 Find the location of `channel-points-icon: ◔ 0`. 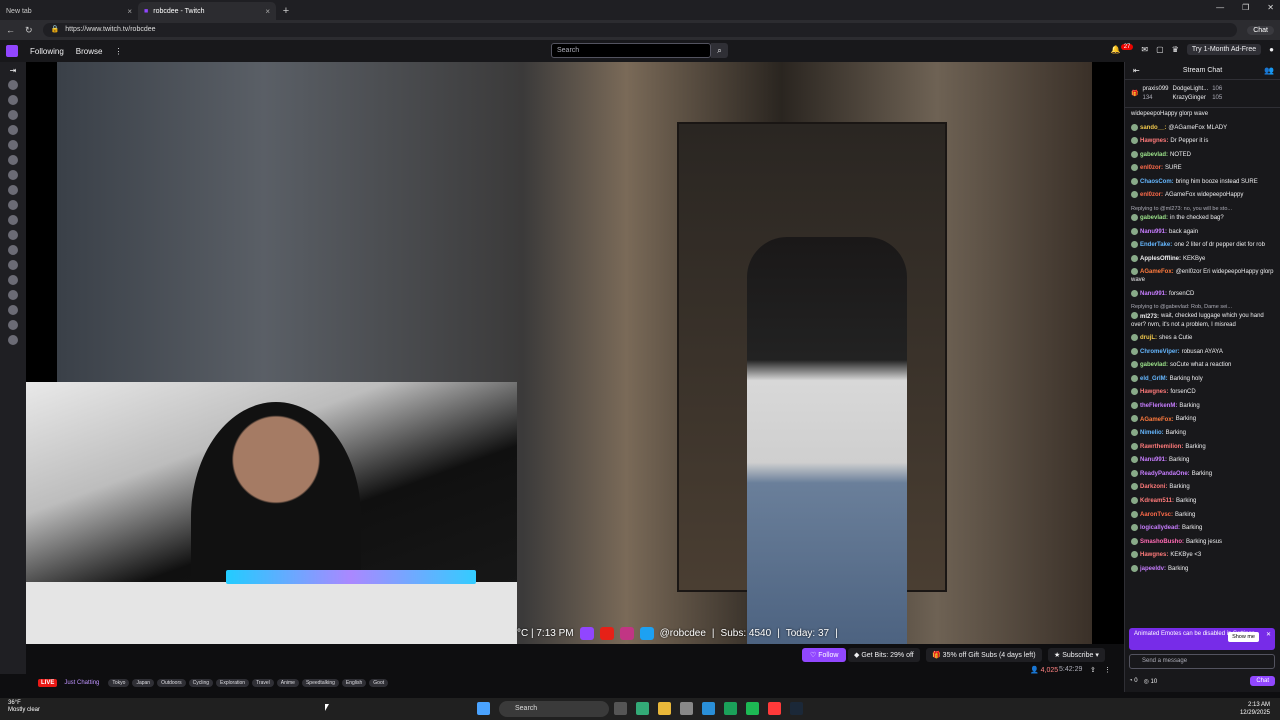

channel-points-icon: ◔ 0 is located at coordinates (1133, 681).